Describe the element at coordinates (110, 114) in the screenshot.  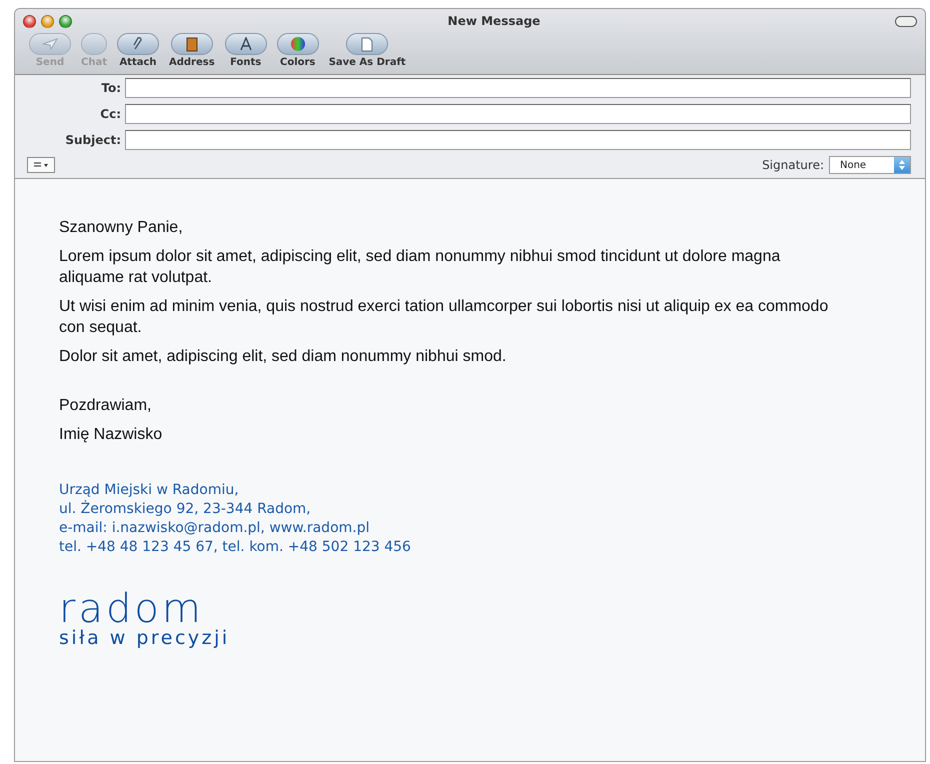
I see `field-label: Cc:` at that location.